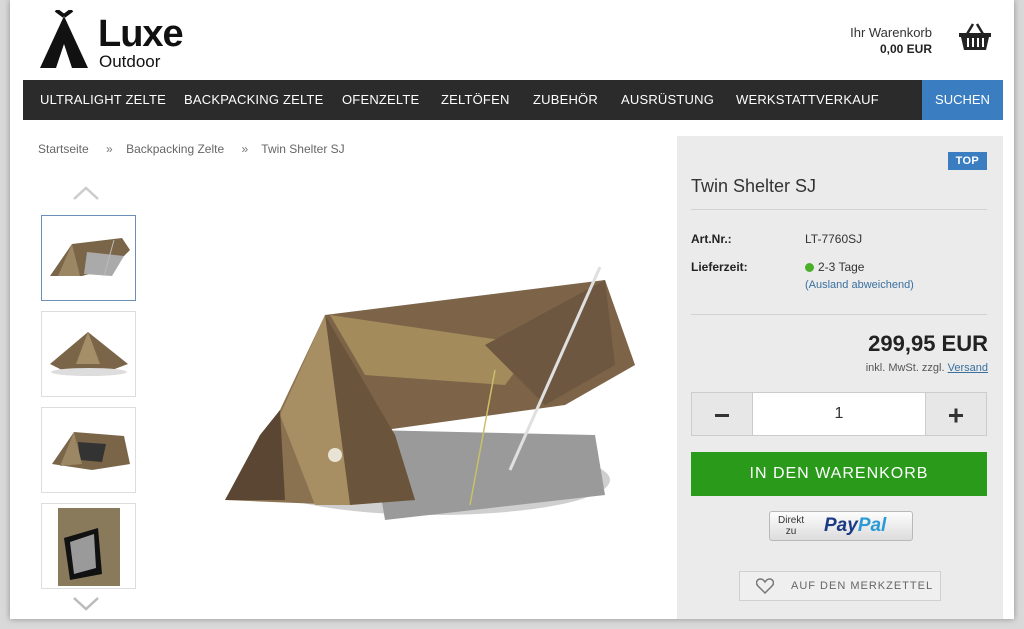  Describe the element at coordinates (841, 267) in the screenshot. I see `delivery-time: 2-3 Tage` at that location.